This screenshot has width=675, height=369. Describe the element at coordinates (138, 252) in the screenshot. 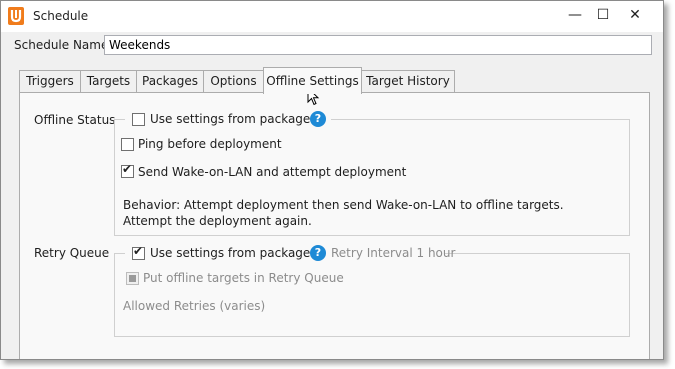

I see `retry-use-package-settings-checkbox` at that location.